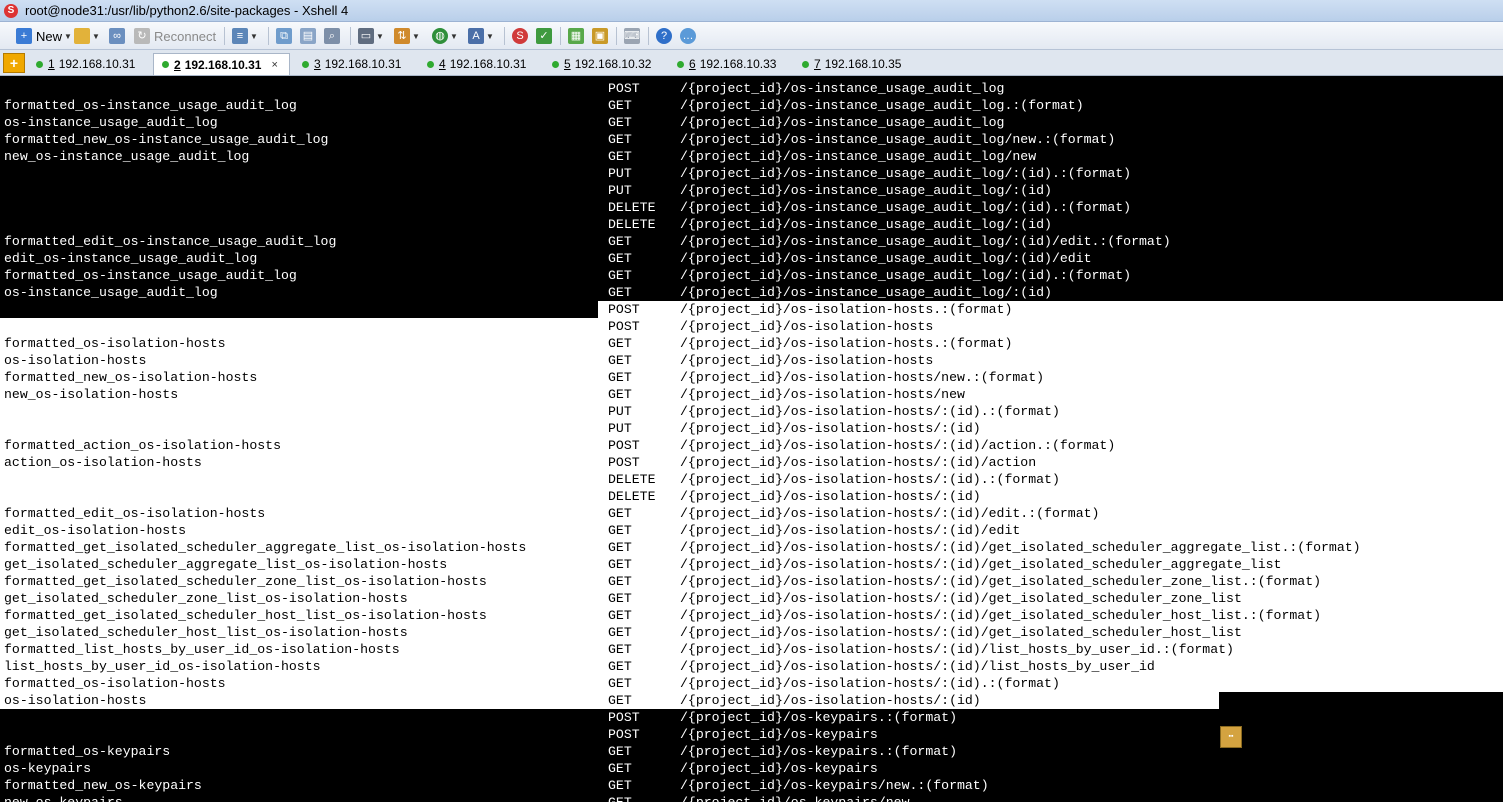 The height and width of the screenshot is (802, 1503). What do you see at coordinates (11, 11) in the screenshot?
I see `xshell-app-icon: S` at bounding box center [11, 11].